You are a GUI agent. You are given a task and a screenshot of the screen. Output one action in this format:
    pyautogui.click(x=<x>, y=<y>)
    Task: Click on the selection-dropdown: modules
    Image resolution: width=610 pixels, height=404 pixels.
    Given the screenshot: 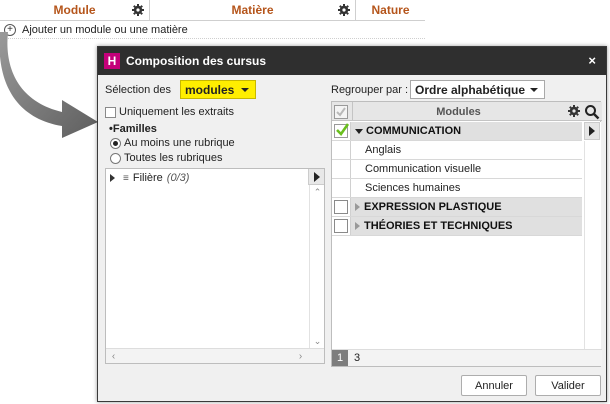 What is the action you would take?
    pyautogui.click(x=218, y=89)
    